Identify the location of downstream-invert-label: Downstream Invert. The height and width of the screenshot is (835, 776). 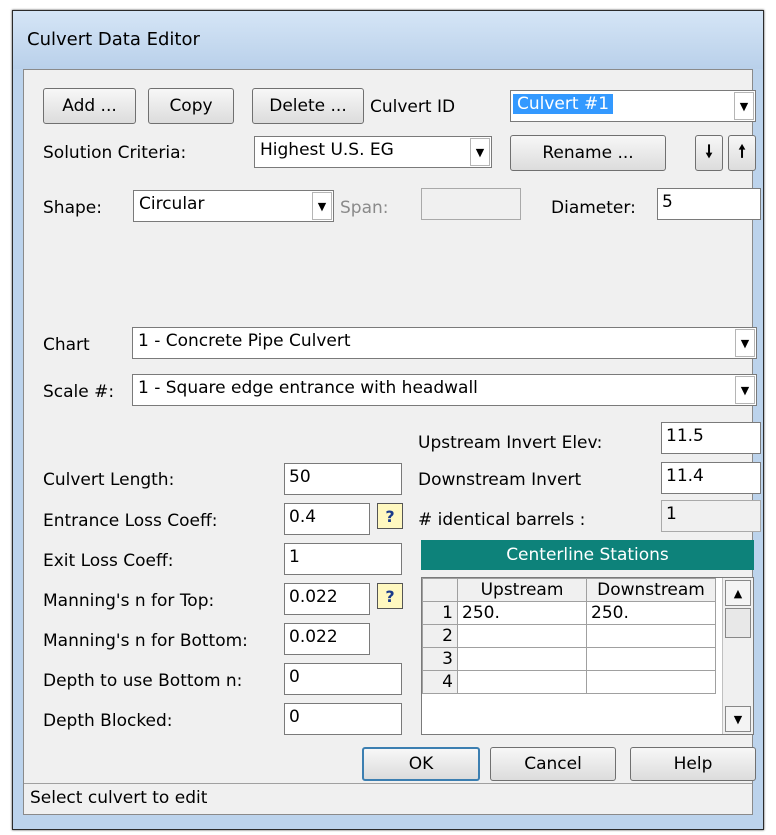
(500, 480).